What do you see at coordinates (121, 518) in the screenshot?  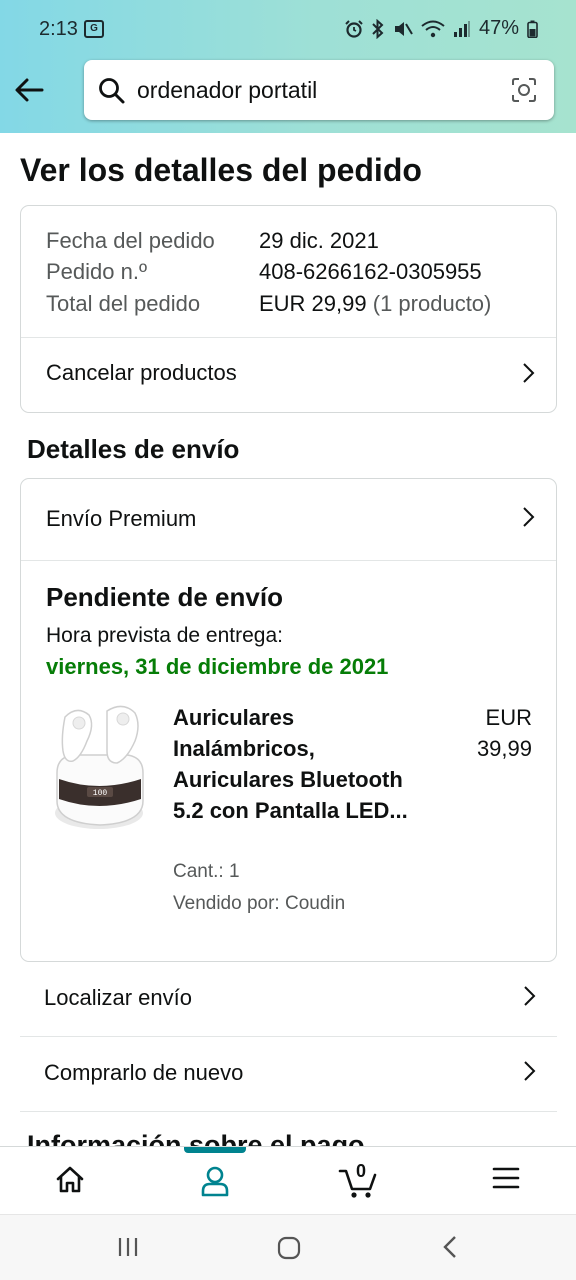 I see `shipping-method-label: Envío Premium` at bounding box center [121, 518].